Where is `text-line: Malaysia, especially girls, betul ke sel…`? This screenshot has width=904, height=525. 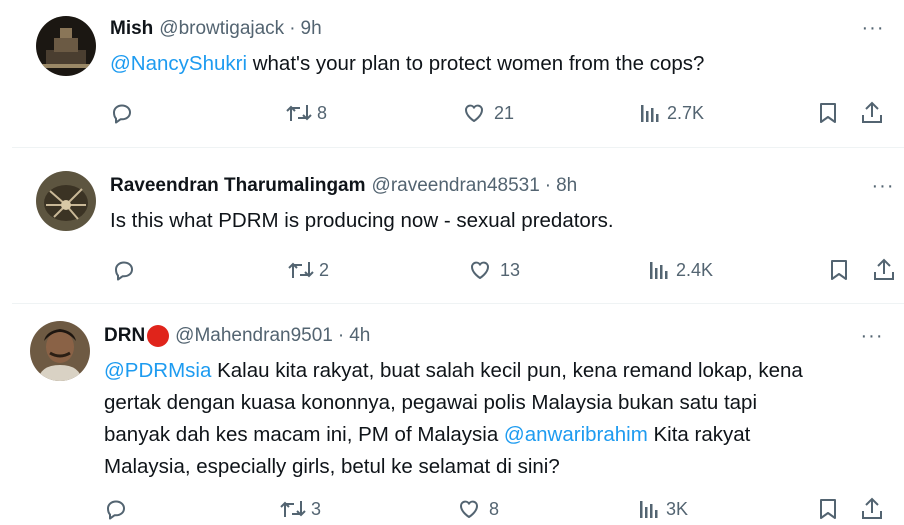
text-line: Malaysia, especially girls, betul ke sel… is located at coordinates (332, 466).